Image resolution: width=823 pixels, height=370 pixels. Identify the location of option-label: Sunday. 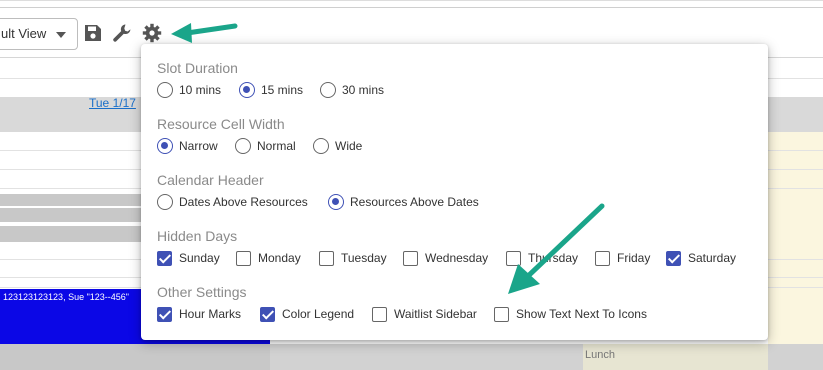
(199, 258).